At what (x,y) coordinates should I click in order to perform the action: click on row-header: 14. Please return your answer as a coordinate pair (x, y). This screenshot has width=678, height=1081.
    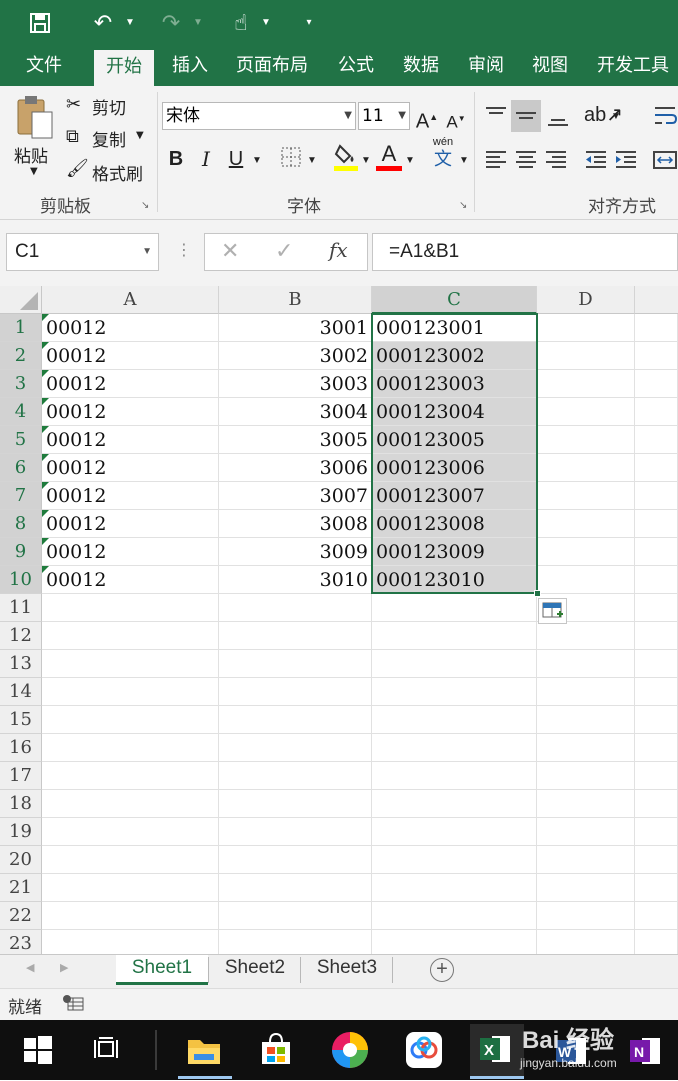
    Looking at the image, I should click on (21, 692).